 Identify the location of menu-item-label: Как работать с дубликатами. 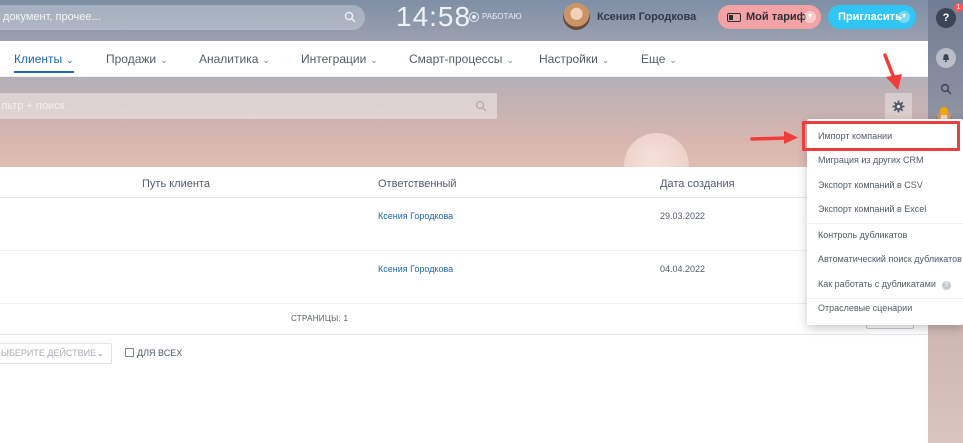
(877, 284).